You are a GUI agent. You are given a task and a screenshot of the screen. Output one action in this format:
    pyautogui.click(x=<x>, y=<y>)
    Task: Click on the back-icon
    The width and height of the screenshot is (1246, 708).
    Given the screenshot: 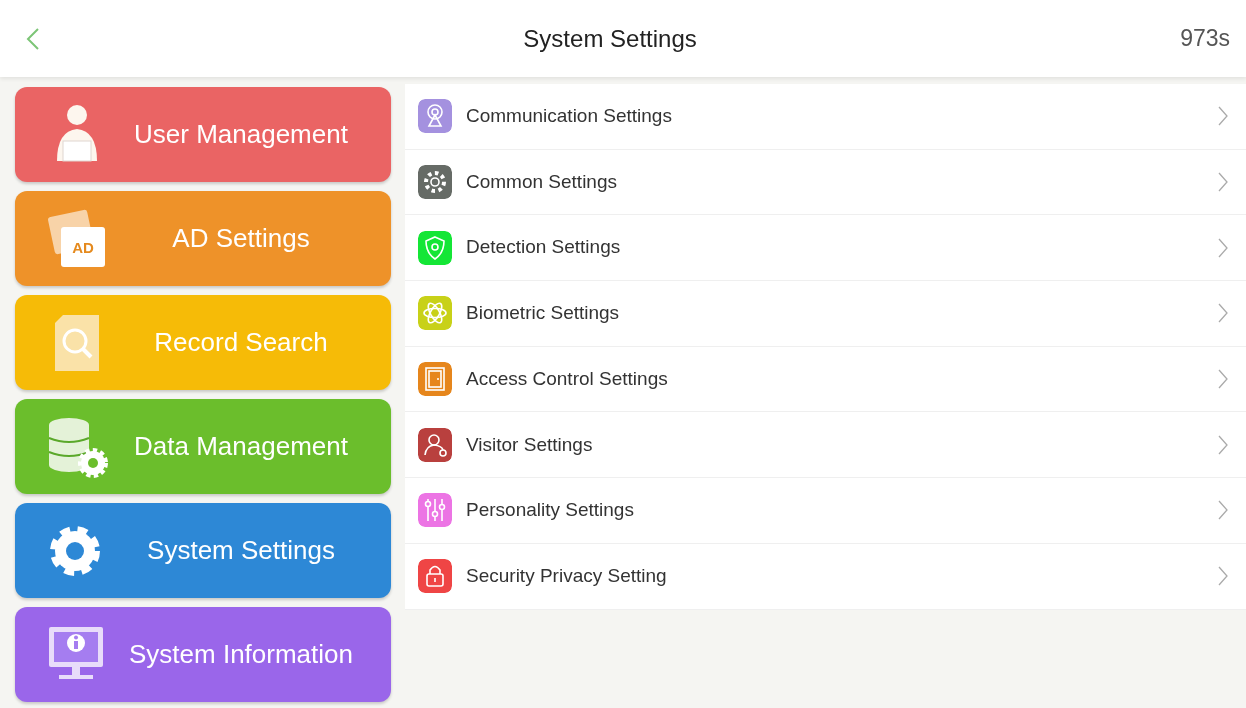 What is the action you would take?
    pyautogui.click(x=33, y=38)
    